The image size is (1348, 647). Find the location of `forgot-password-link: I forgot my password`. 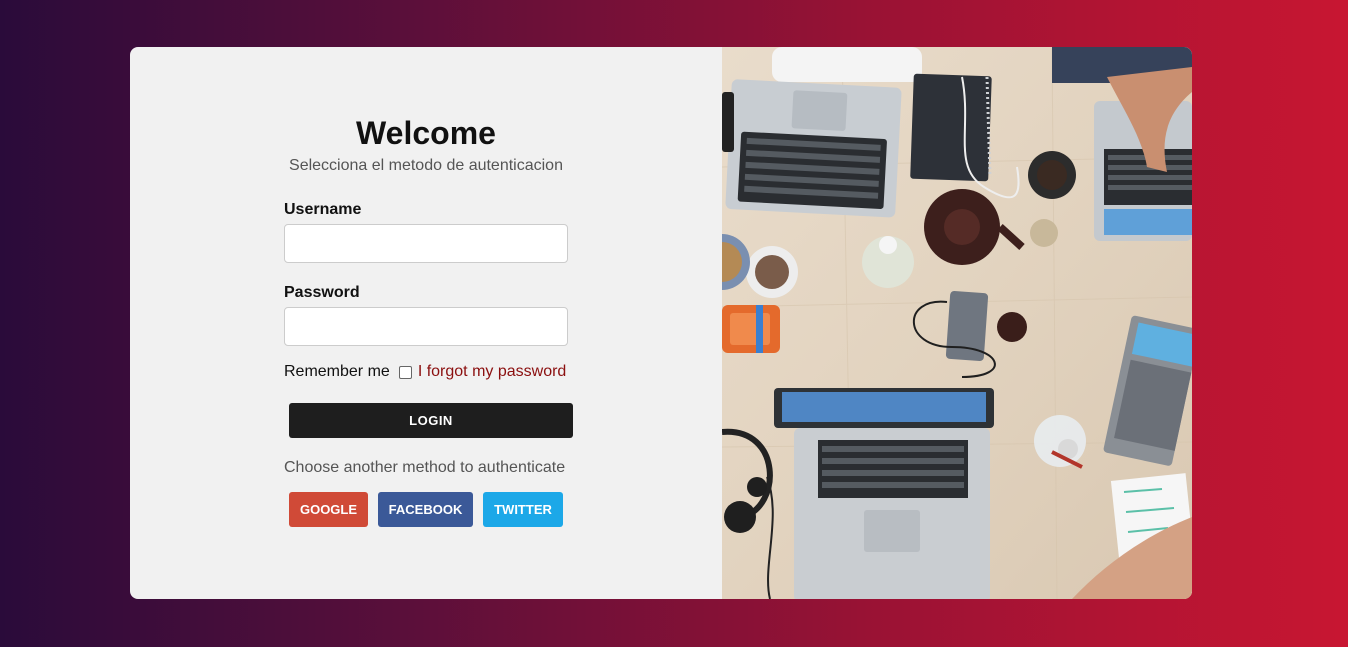

forgot-password-link: I forgot my password is located at coordinates (492, 372).